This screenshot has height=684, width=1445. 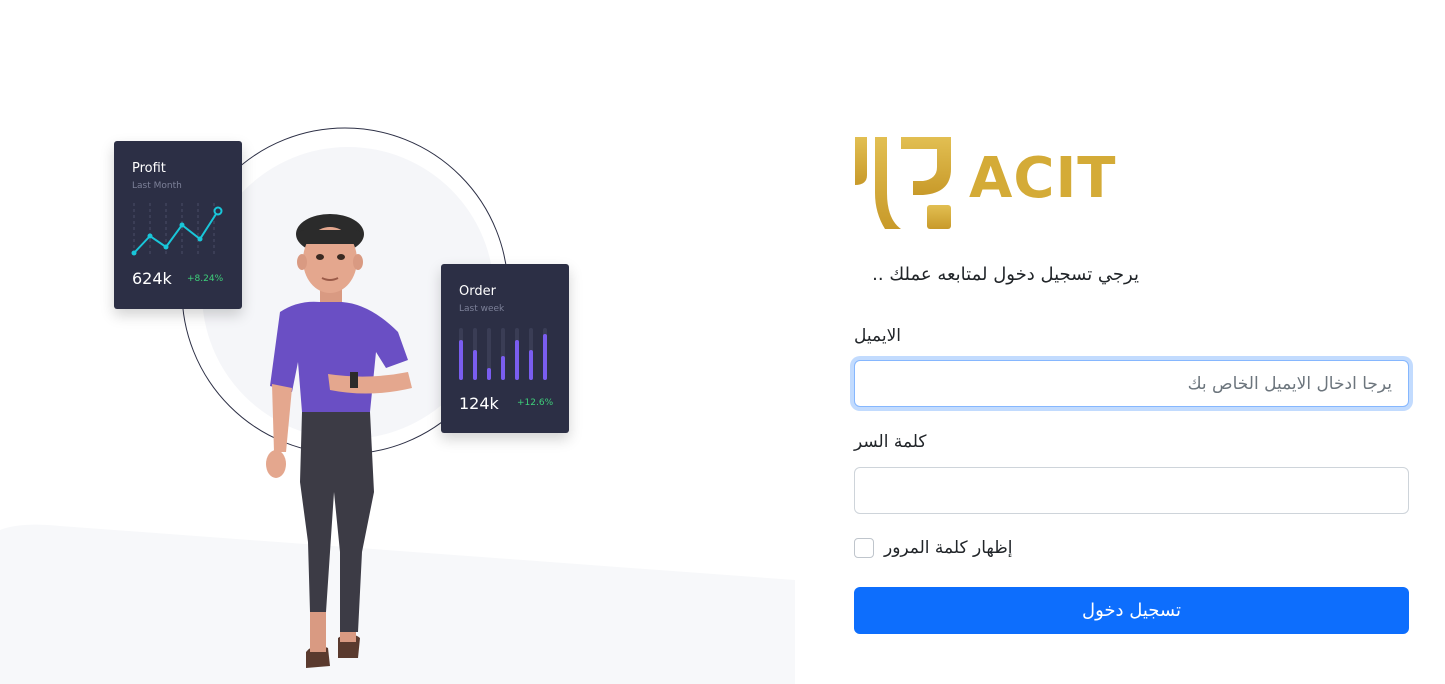 What do you see at coordinates (1131, 383) in the screenshot?
I see `email-input` at bounding box center [1131, 383].